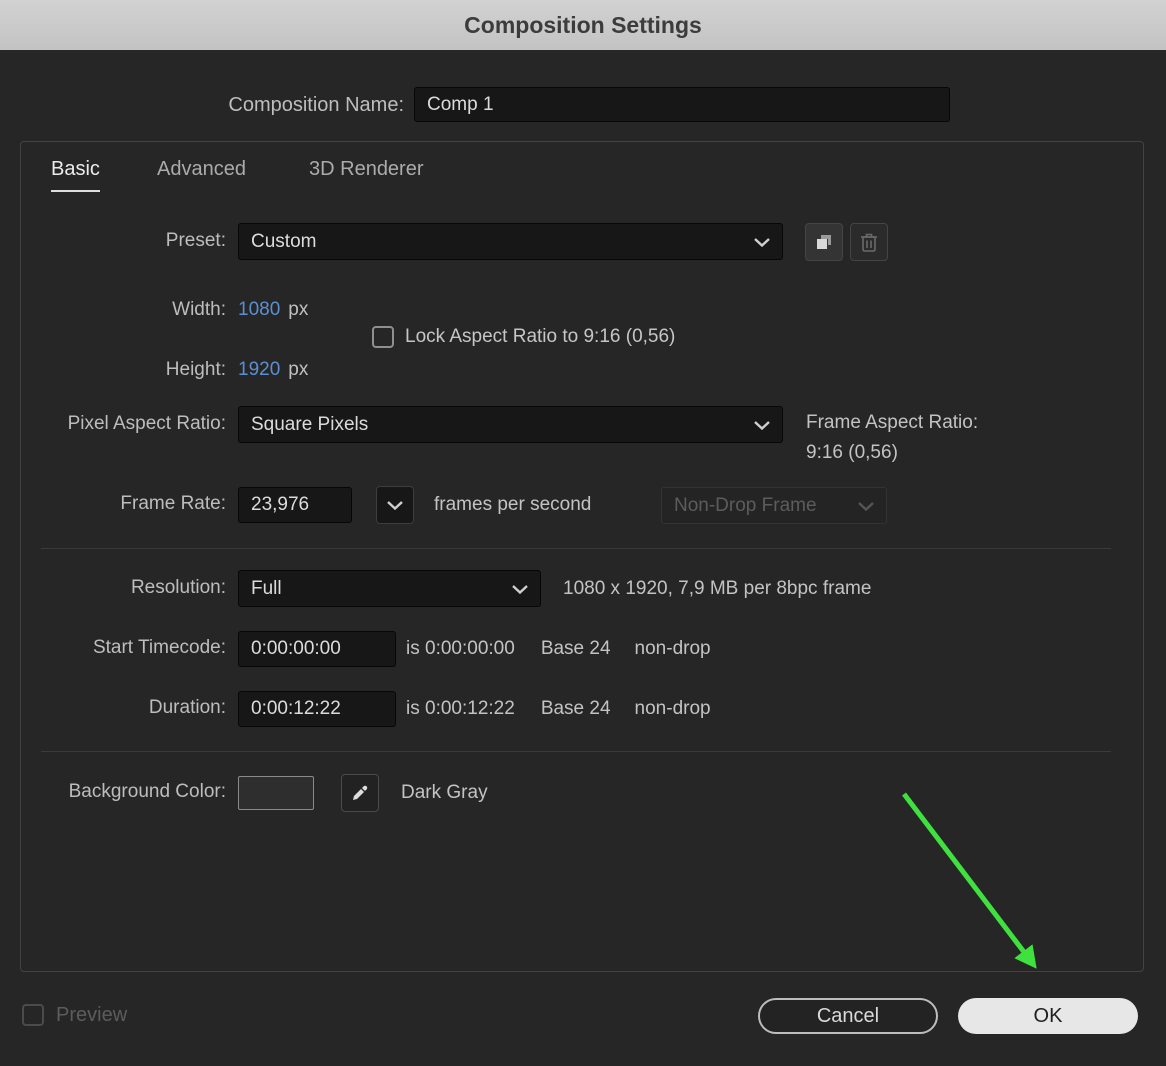  What do you see at coordinates (266, 588) in the screenshot?
I see `resolution-value: Full` at bounding box center [266, 588].